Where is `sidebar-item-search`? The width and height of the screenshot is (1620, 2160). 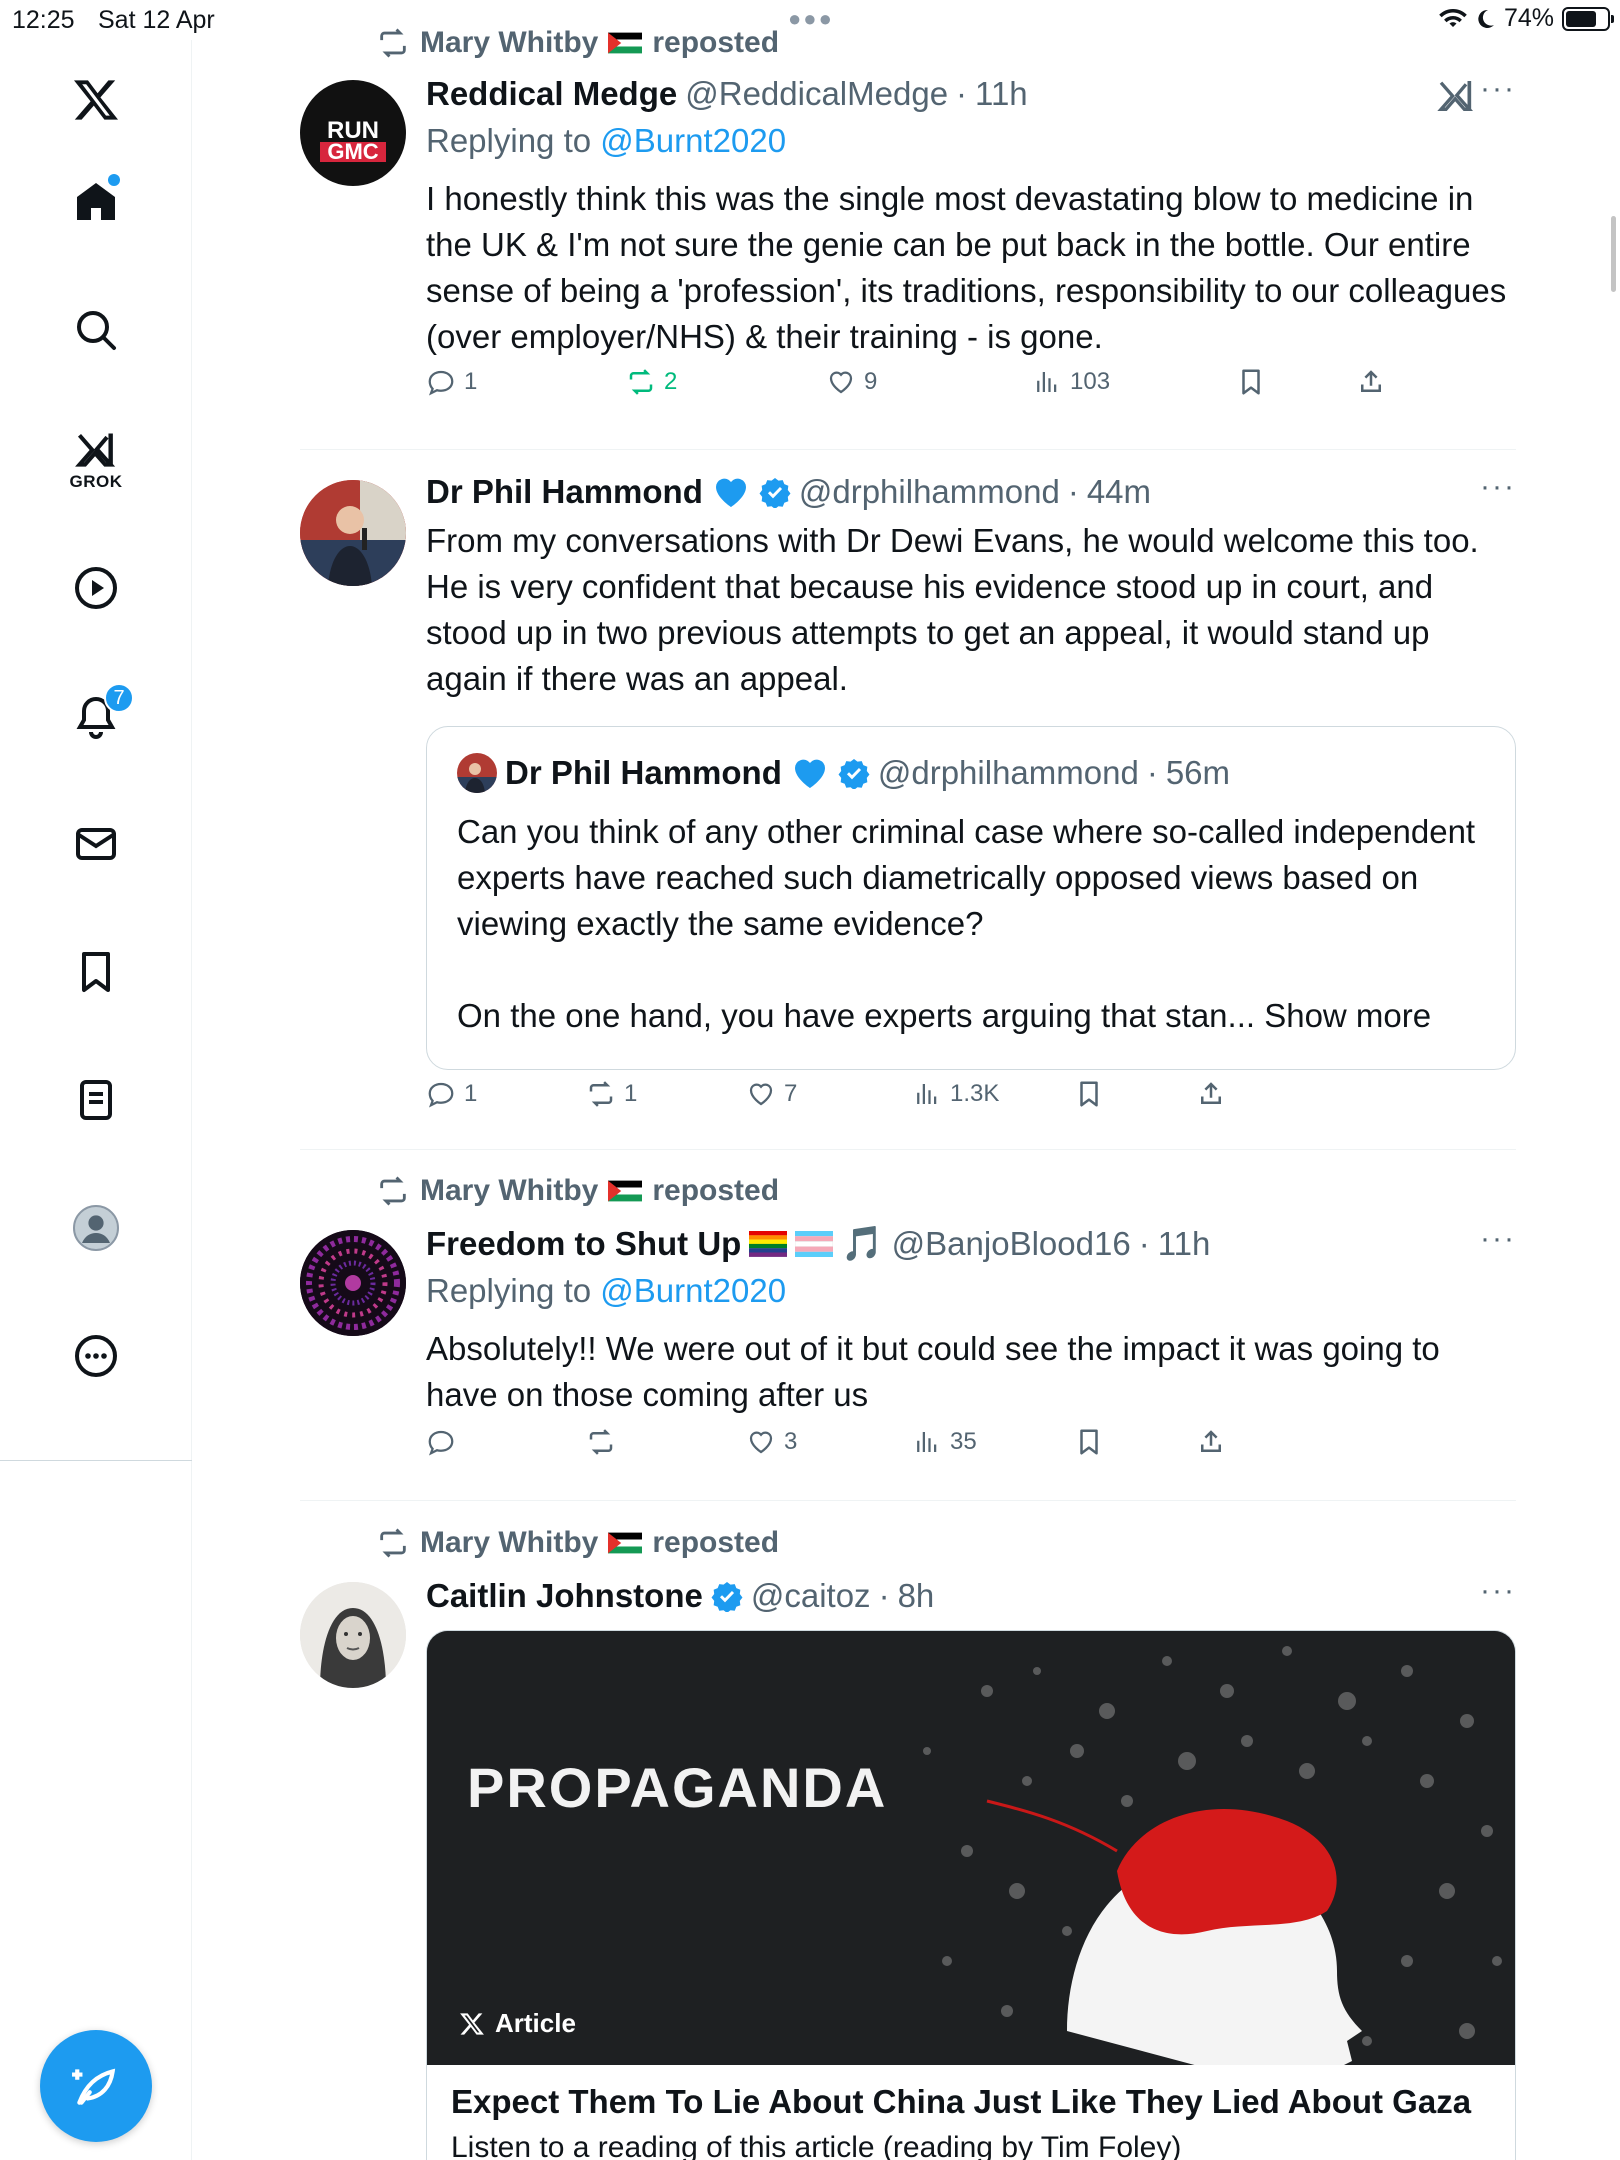 sidebar-item-search is located at coordinates (96, 330).